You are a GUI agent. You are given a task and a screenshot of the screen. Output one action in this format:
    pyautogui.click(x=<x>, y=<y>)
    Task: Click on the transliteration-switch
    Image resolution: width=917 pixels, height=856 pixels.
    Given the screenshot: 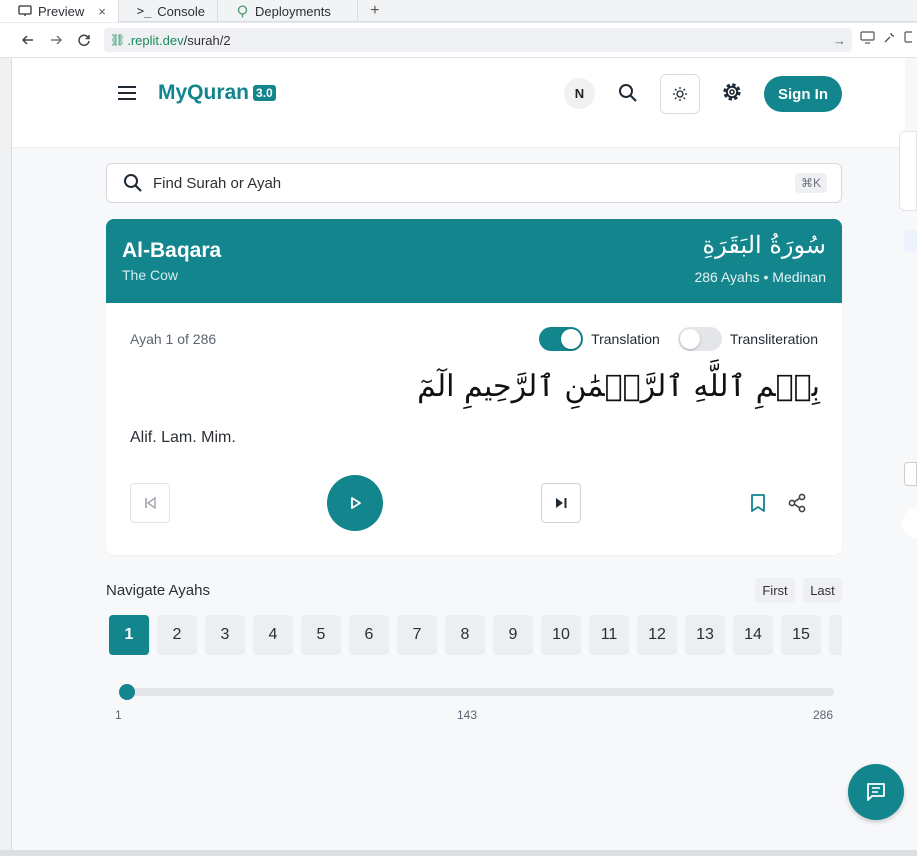 What is the action you would take?
    pyautogui.click(x=699, y=339)
    